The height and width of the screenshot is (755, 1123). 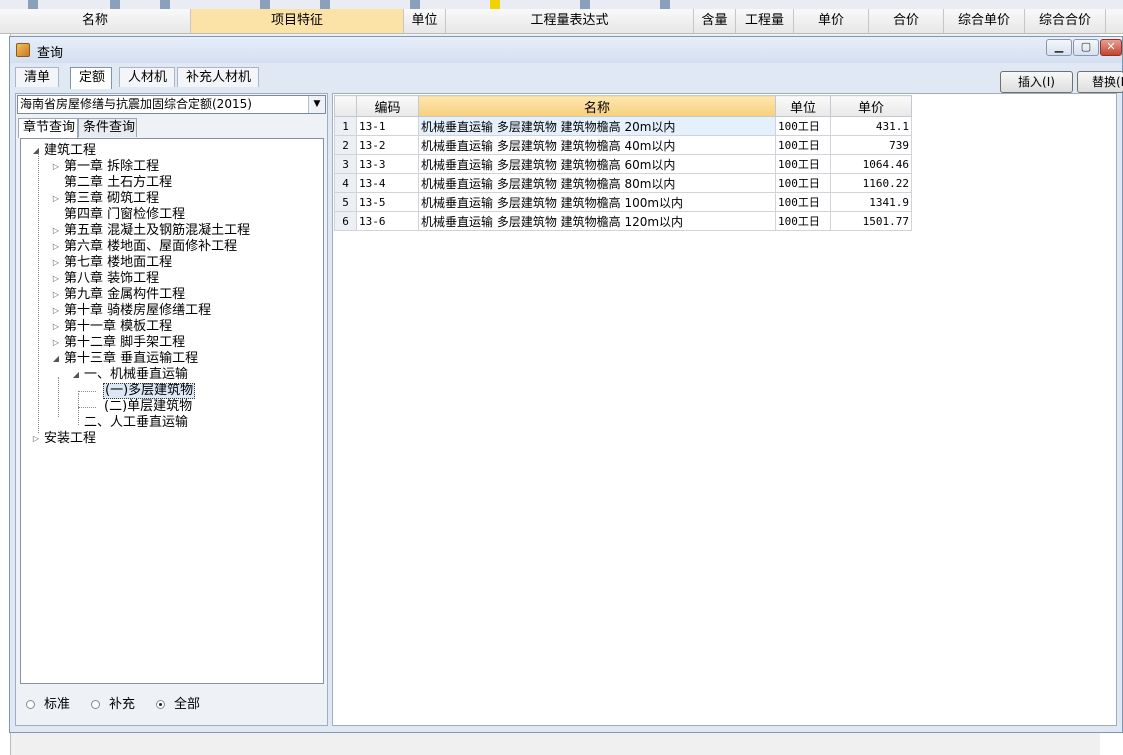 What do you see at coordinates (171, 104) in the screenshot?
I see `quota-library-select: 海南省房屋修缮与抗震加固综合定额(2015) ▼` at bounding box center [171, 104].